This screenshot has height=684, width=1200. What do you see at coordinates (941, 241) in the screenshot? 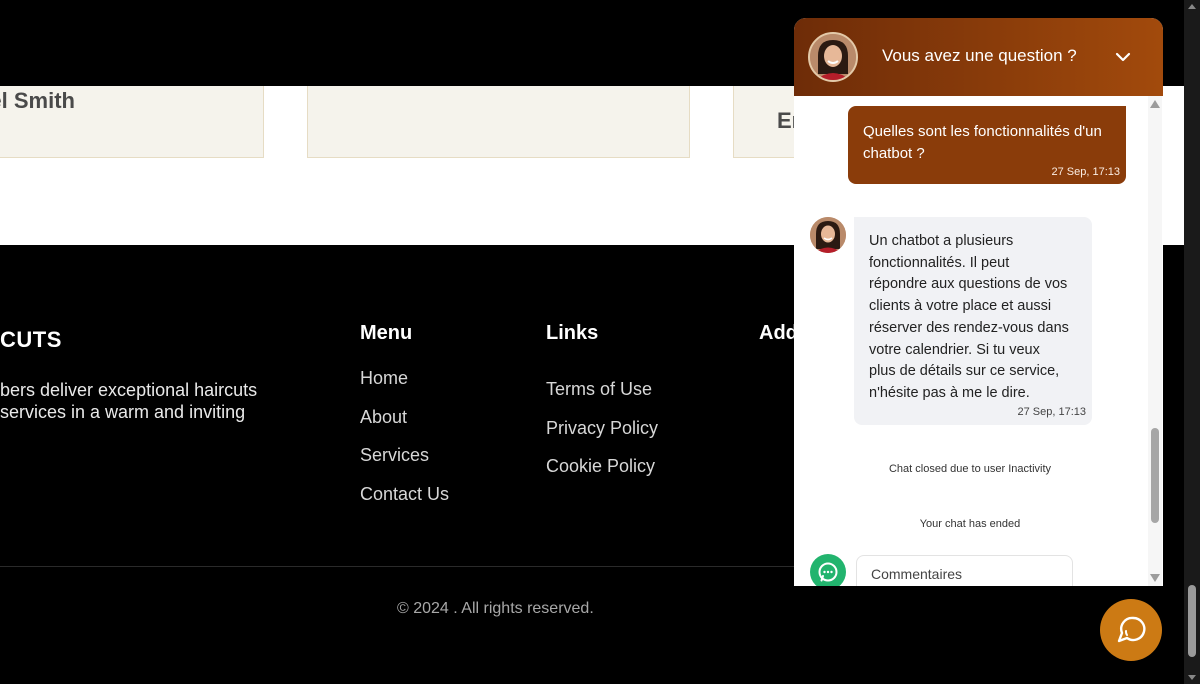
I see `bot-message-line: Un chatbot a plusieurs` at bounding box center [941, 241].